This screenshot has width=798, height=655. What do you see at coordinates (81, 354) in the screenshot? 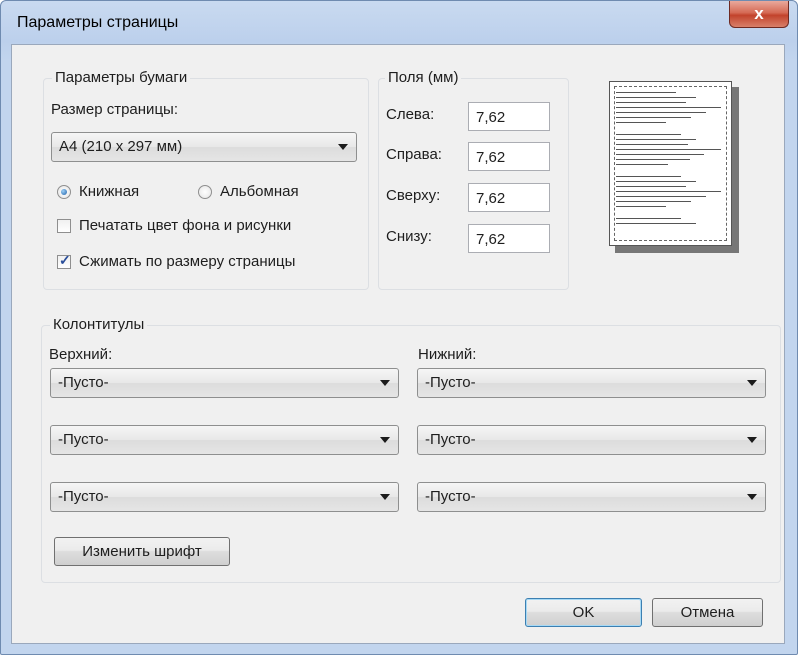
I see `header-label: Верхний:` at bounding box center [81, 354].